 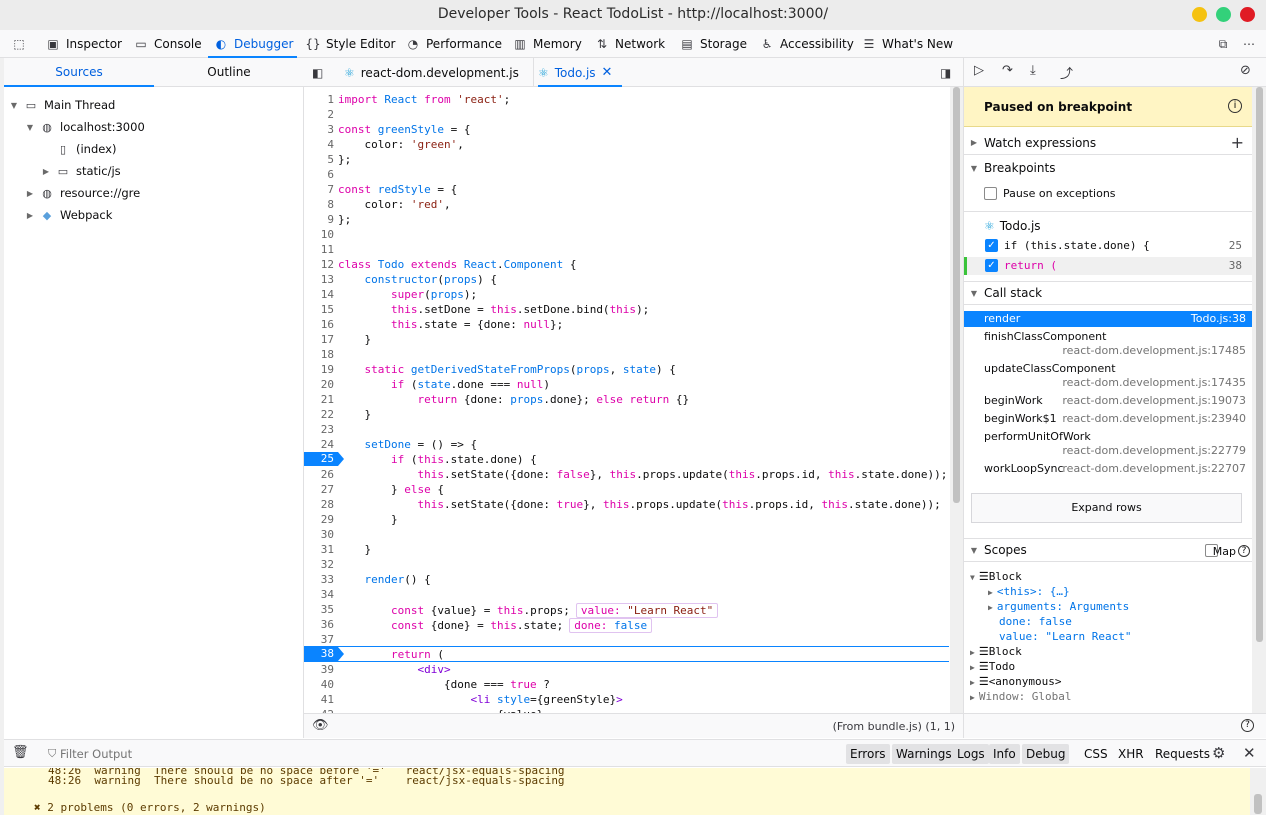 What do you see at coordinates (229, 72) in the screenshot?
I see `tab-outline: Outline` at bounding box center [229, 72].